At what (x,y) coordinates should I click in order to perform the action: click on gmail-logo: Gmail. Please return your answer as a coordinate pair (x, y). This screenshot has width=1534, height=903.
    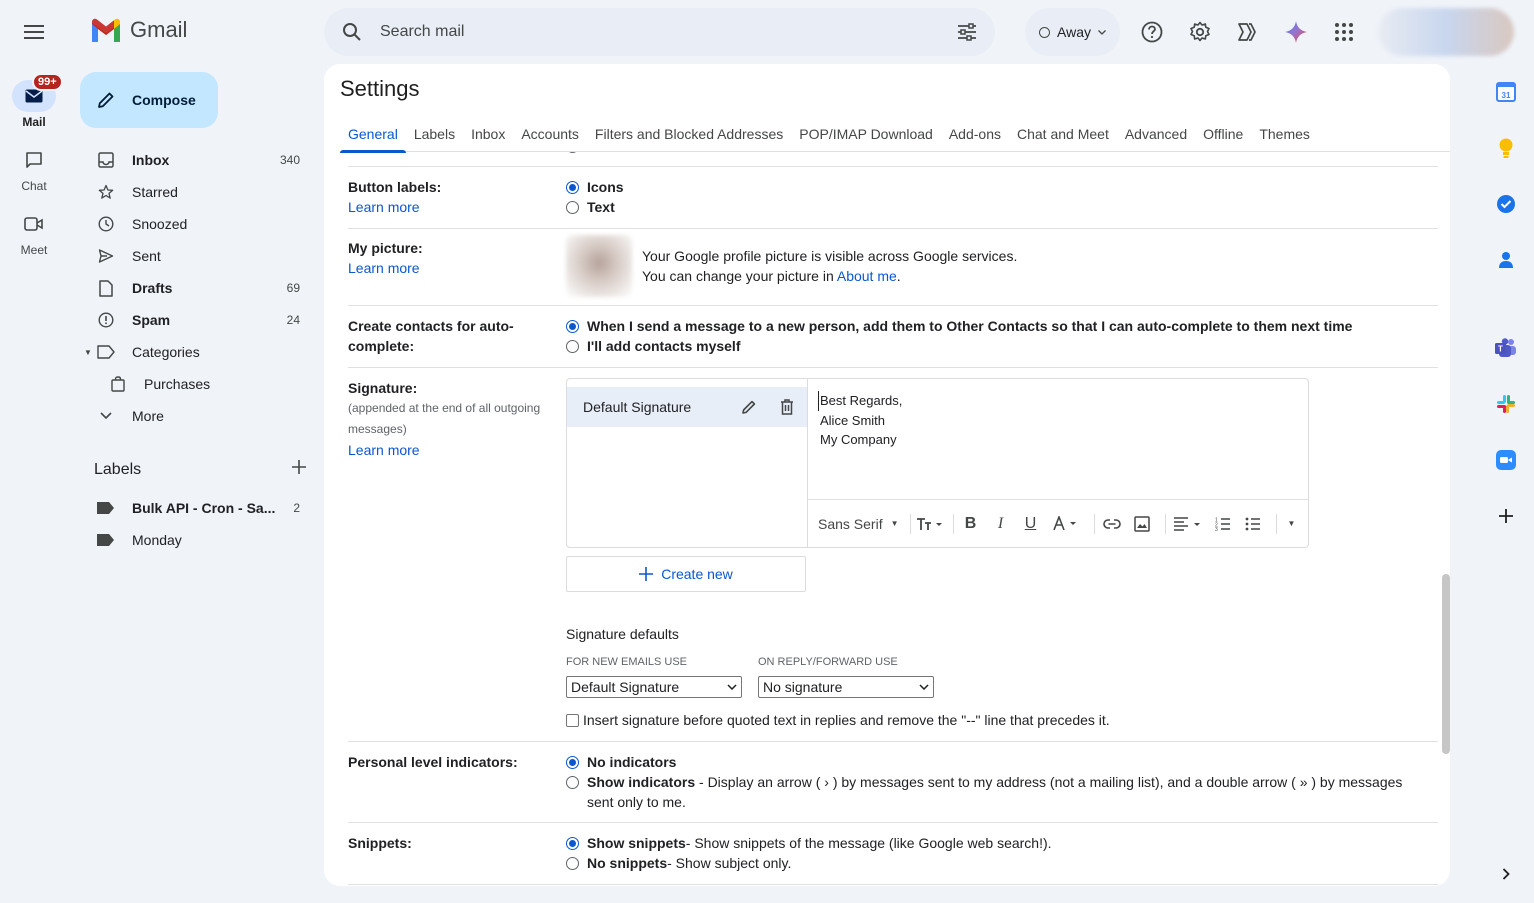
    Looking at the image, I should click on (138, 30).